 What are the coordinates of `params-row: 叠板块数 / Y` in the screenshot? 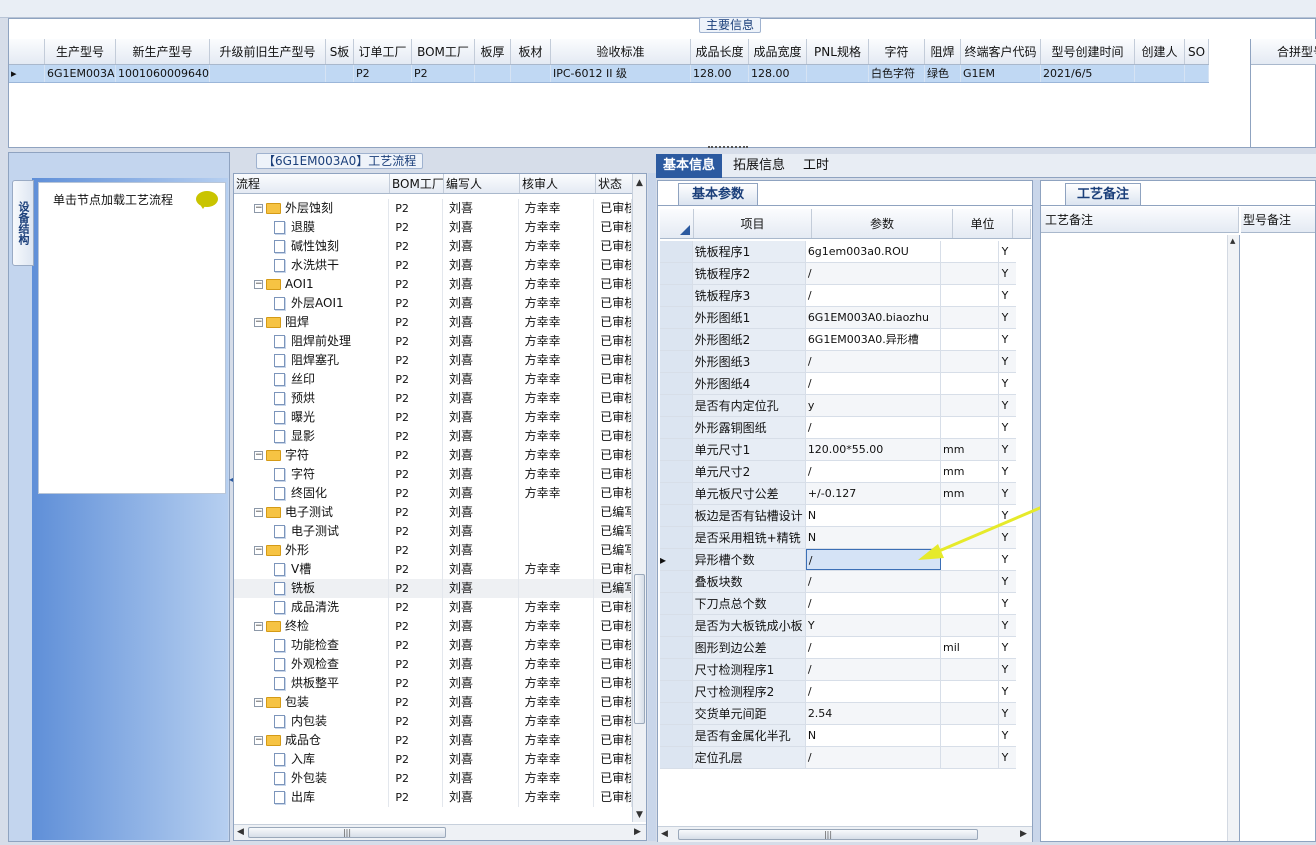 It's located at (838, 582).